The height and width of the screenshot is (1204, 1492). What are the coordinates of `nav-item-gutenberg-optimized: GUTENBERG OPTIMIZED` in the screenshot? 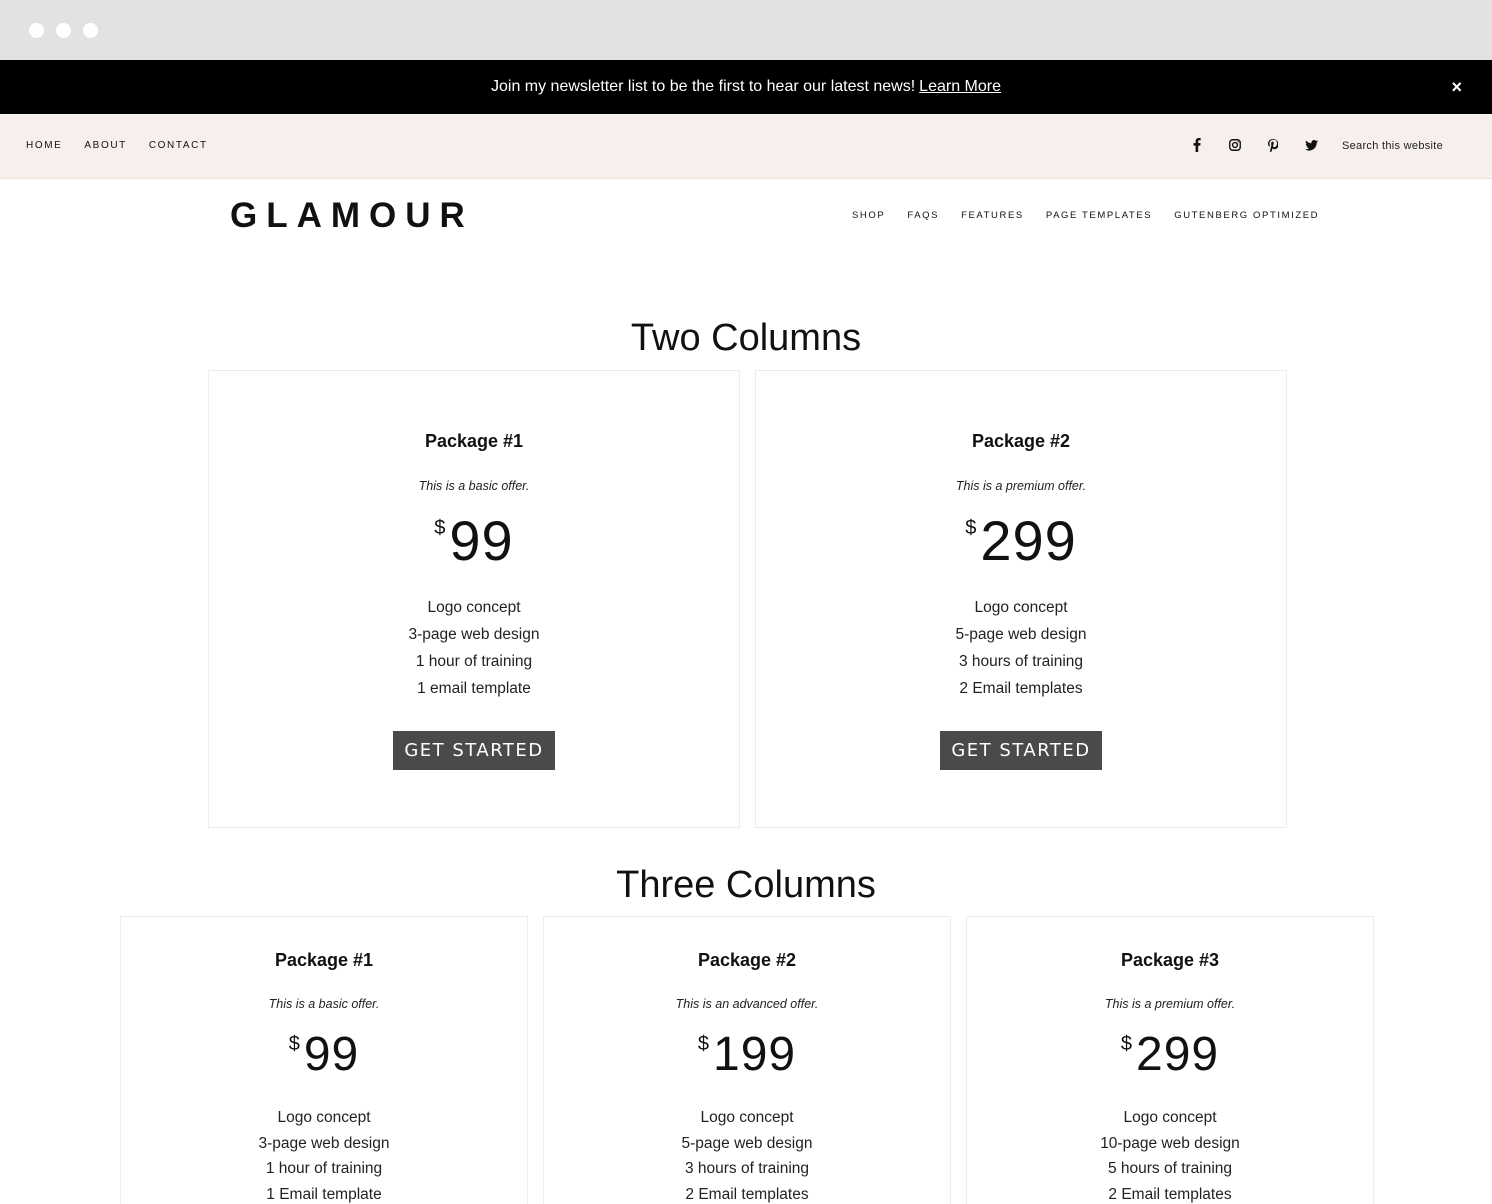 It's located at (1246, 216).